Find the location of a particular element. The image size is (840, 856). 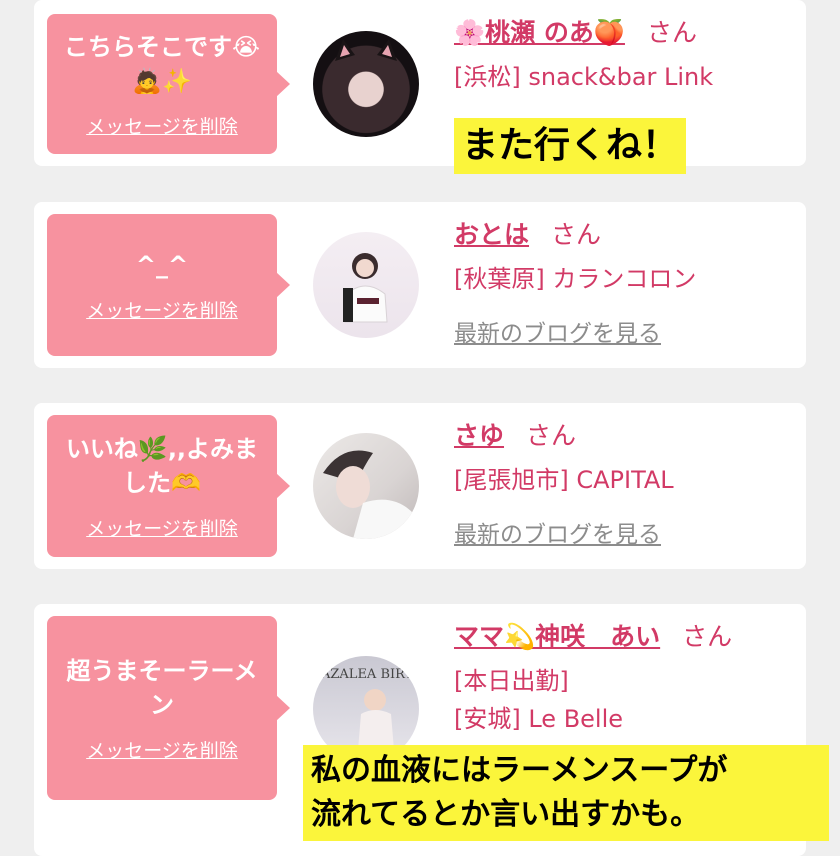

message-bubble: 超うまそーラーメン メッセージを削除 is located at coordinates (168, 708).